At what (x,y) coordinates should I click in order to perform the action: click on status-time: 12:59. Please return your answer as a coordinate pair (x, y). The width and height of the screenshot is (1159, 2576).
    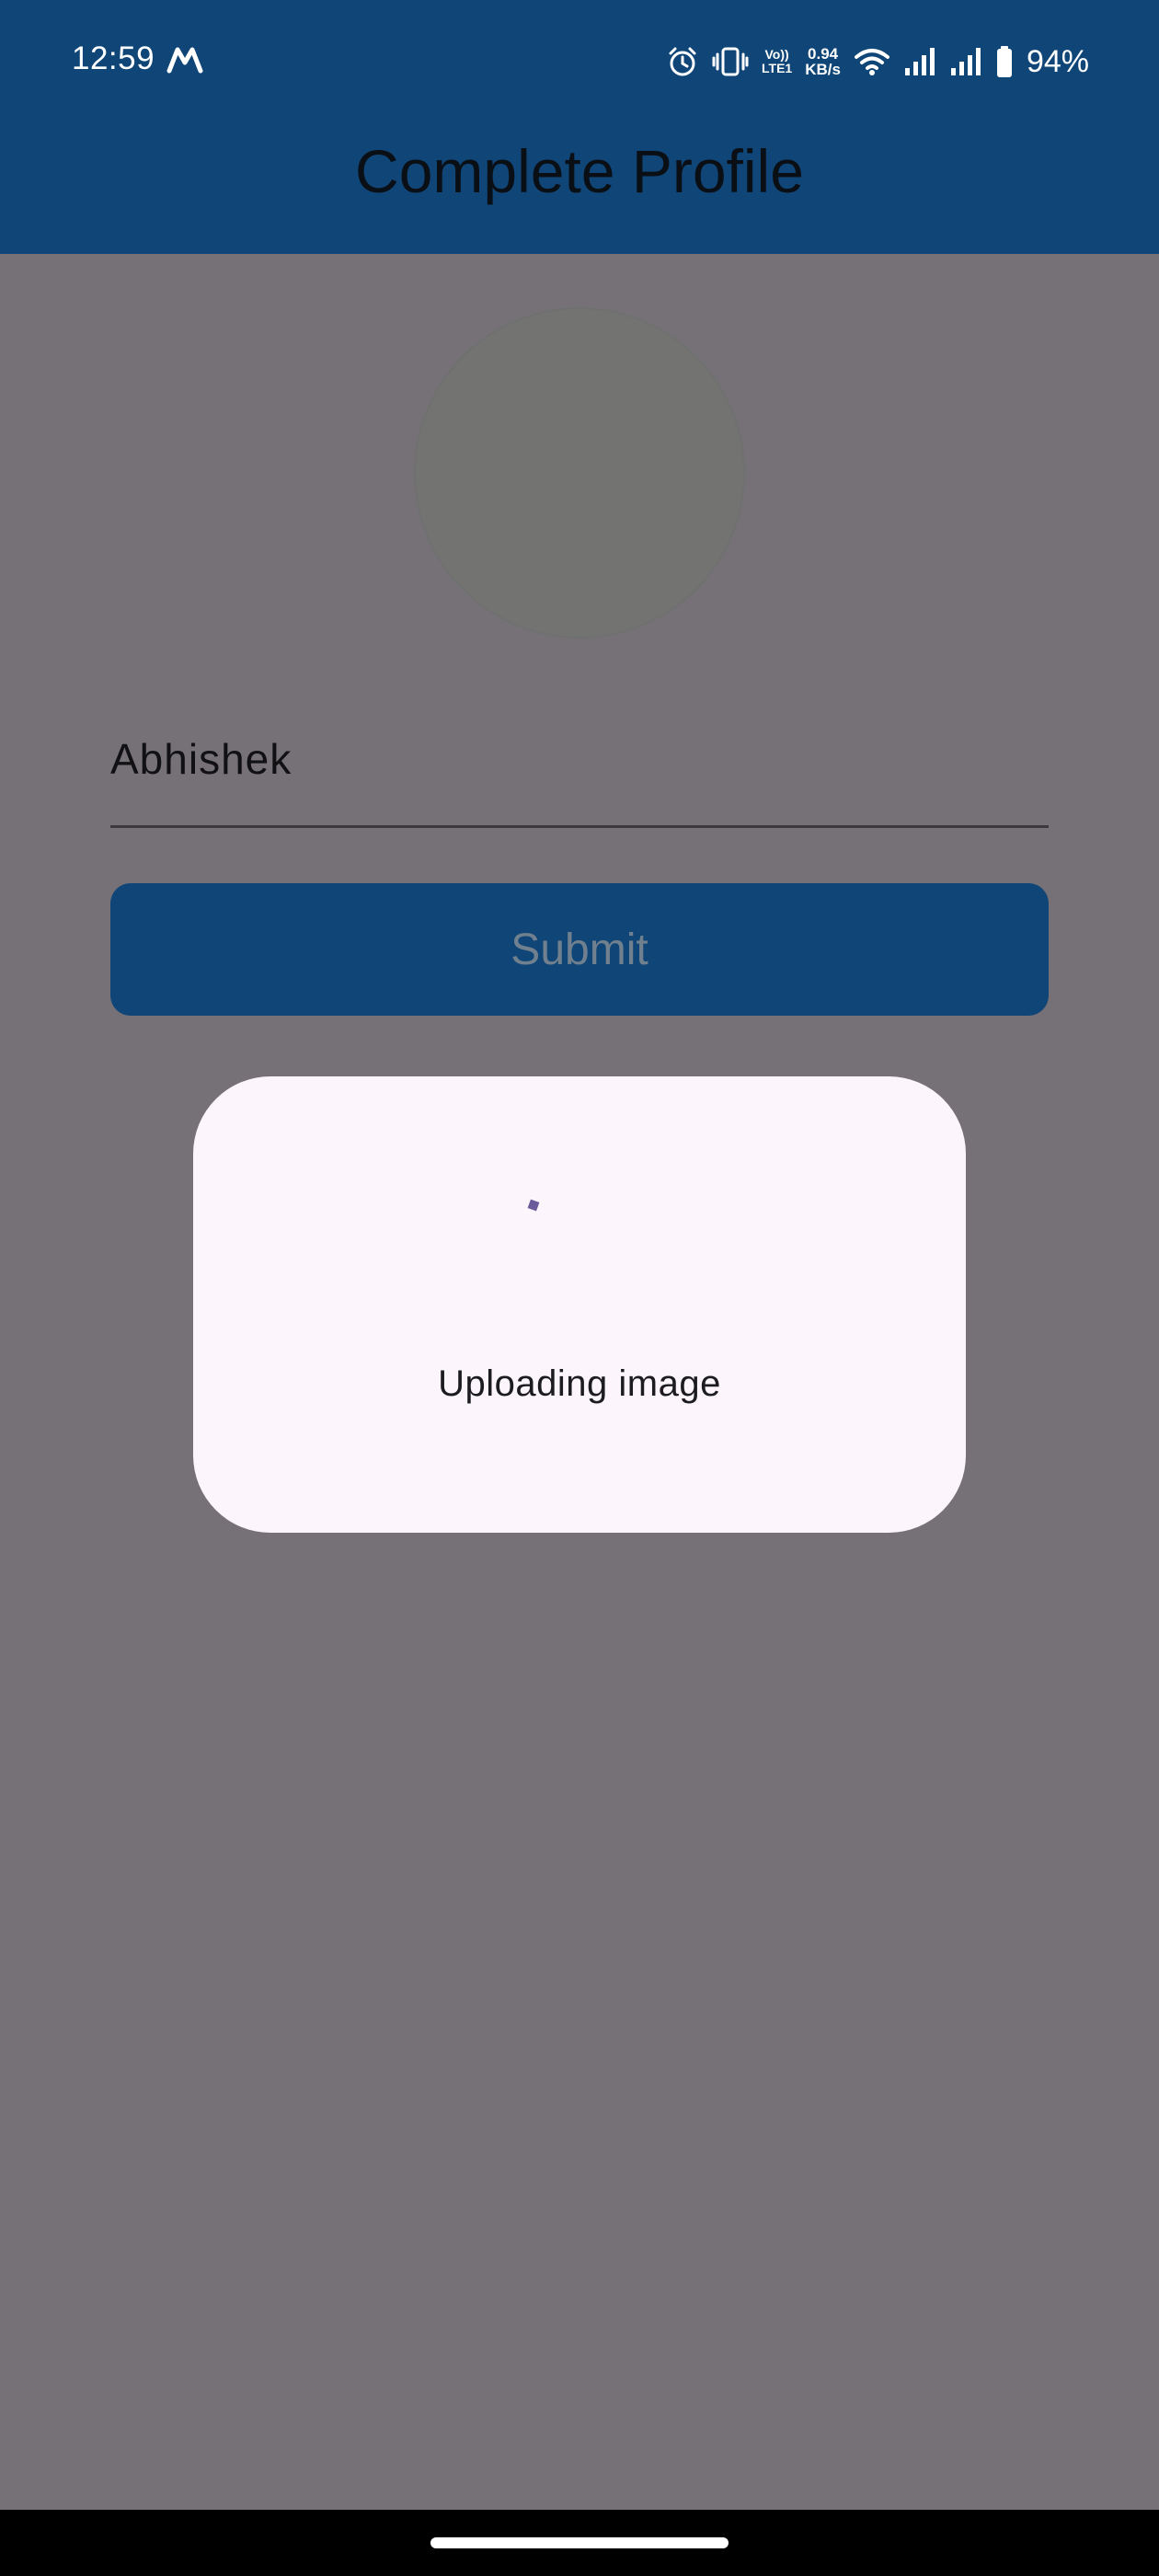
    Looking at the image, I should click on (113, 58).